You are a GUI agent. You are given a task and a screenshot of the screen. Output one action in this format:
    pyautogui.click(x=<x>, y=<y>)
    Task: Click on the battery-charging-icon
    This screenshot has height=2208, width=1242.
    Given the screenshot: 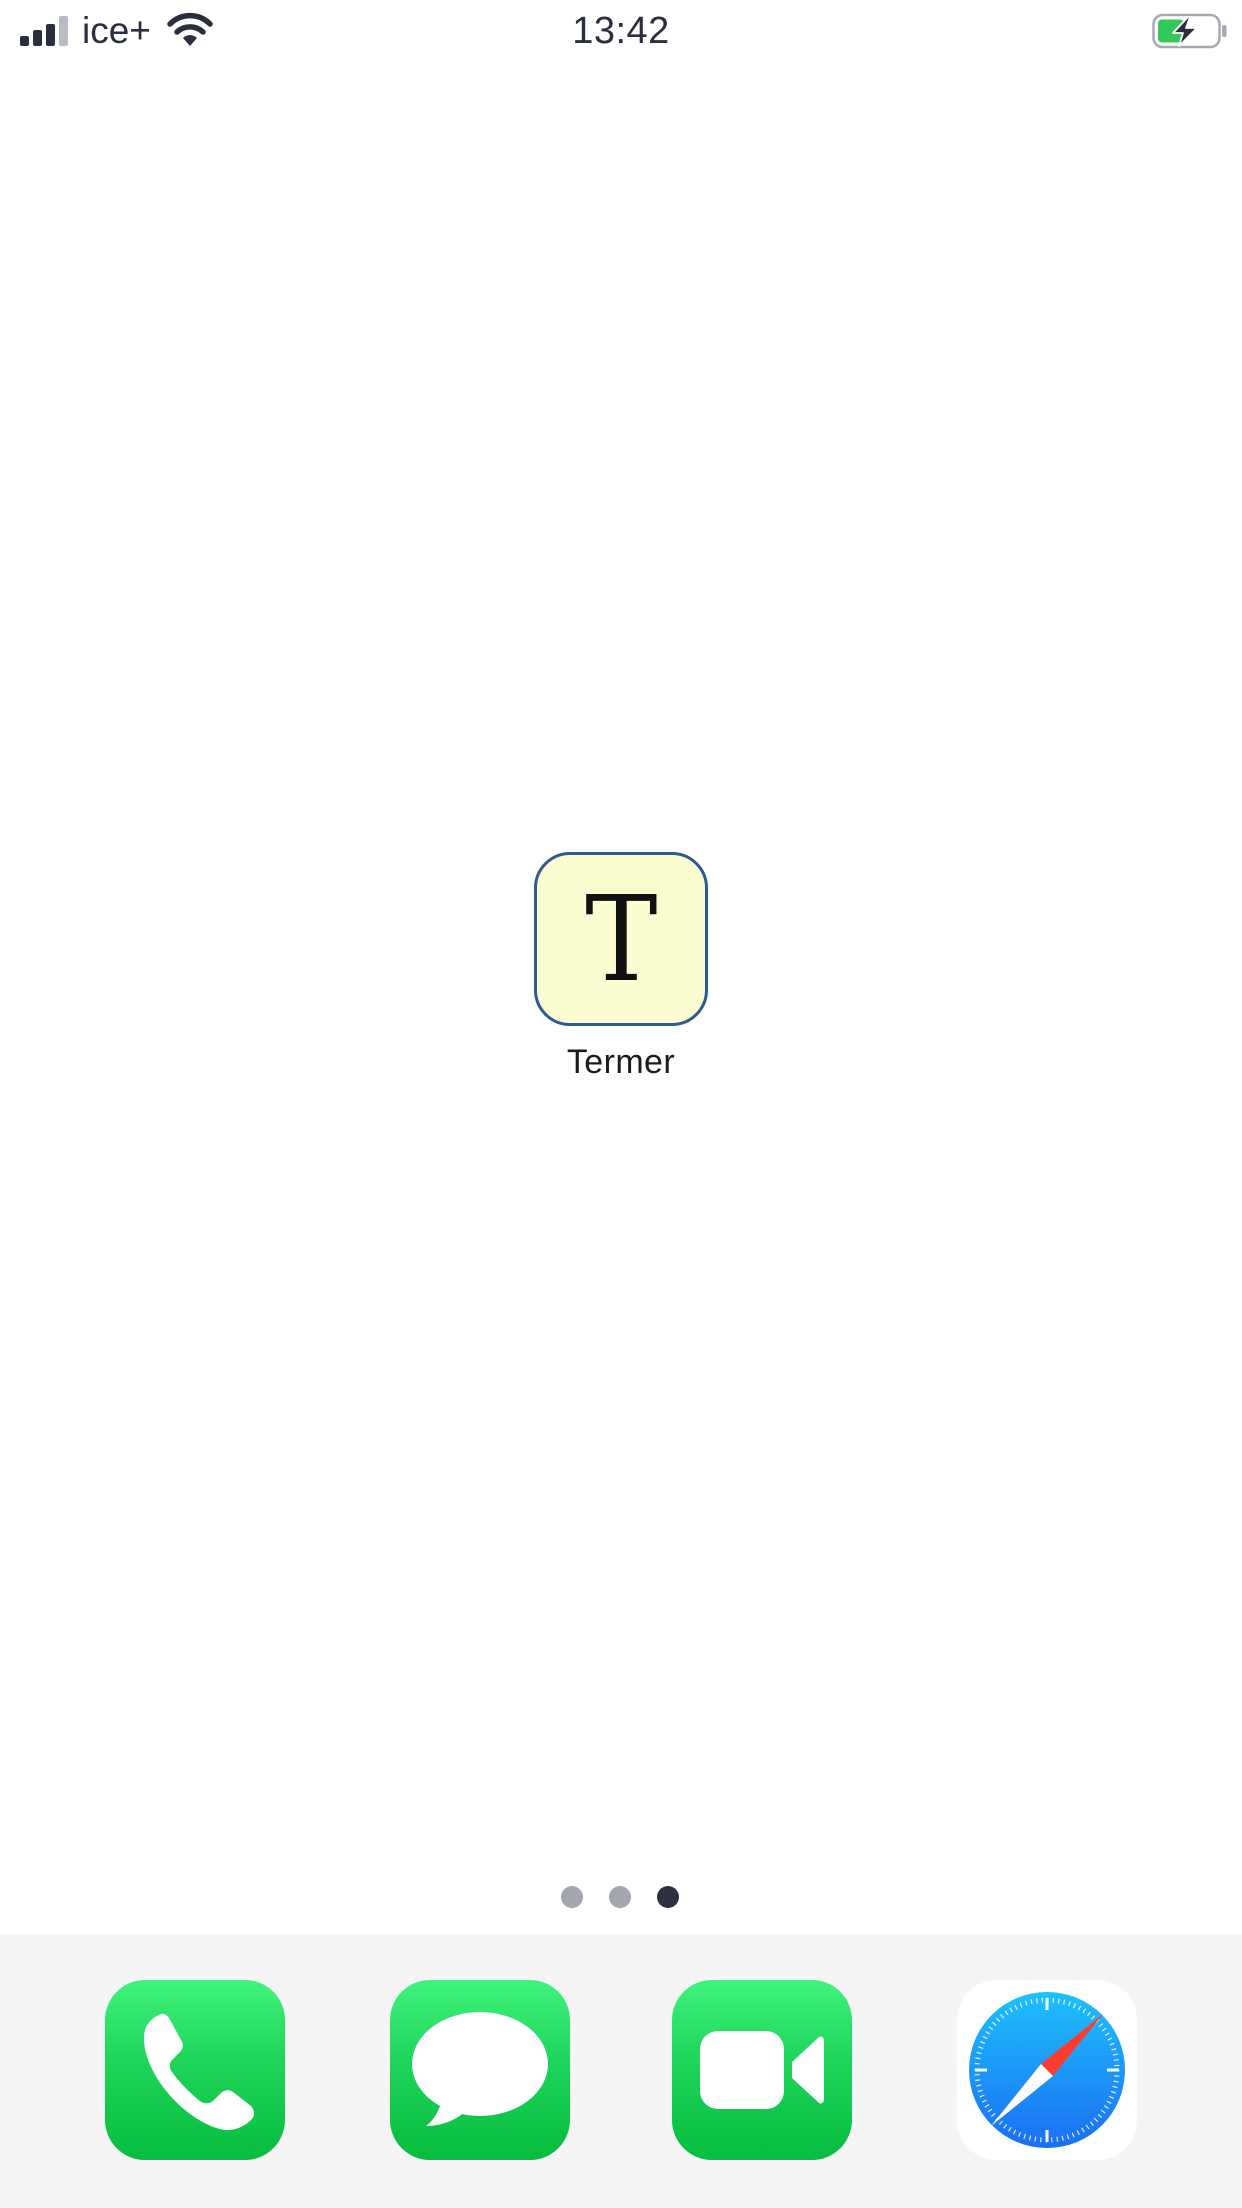 What is the action you would take?
    pyautogui.click(x=1189, y=31)
    